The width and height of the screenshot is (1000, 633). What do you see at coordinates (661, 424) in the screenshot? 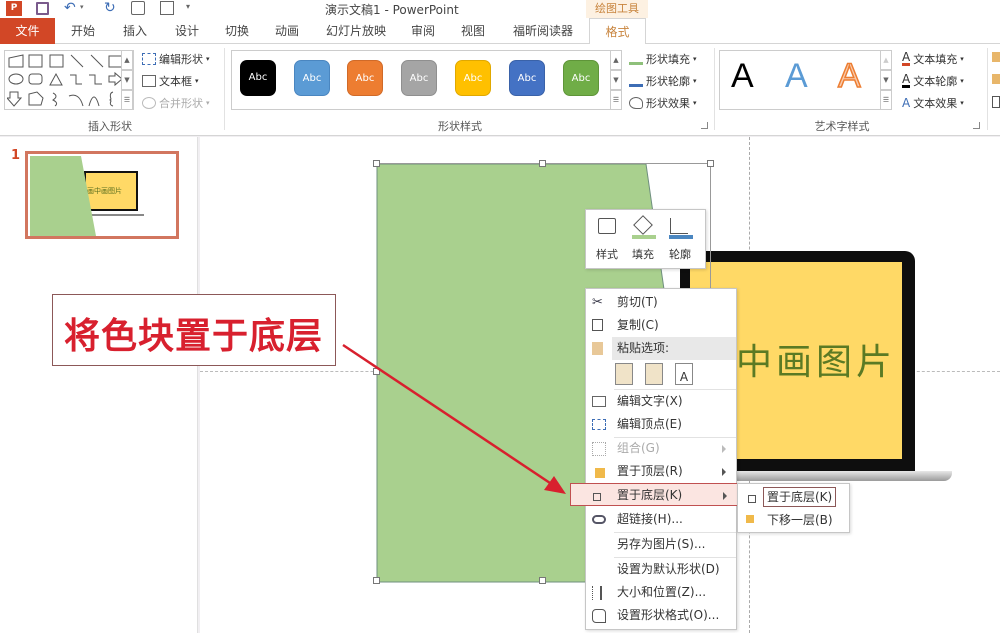
I see `menu-item-edit-points: 编辑顶点(E)` at bounding box center [661, 424].